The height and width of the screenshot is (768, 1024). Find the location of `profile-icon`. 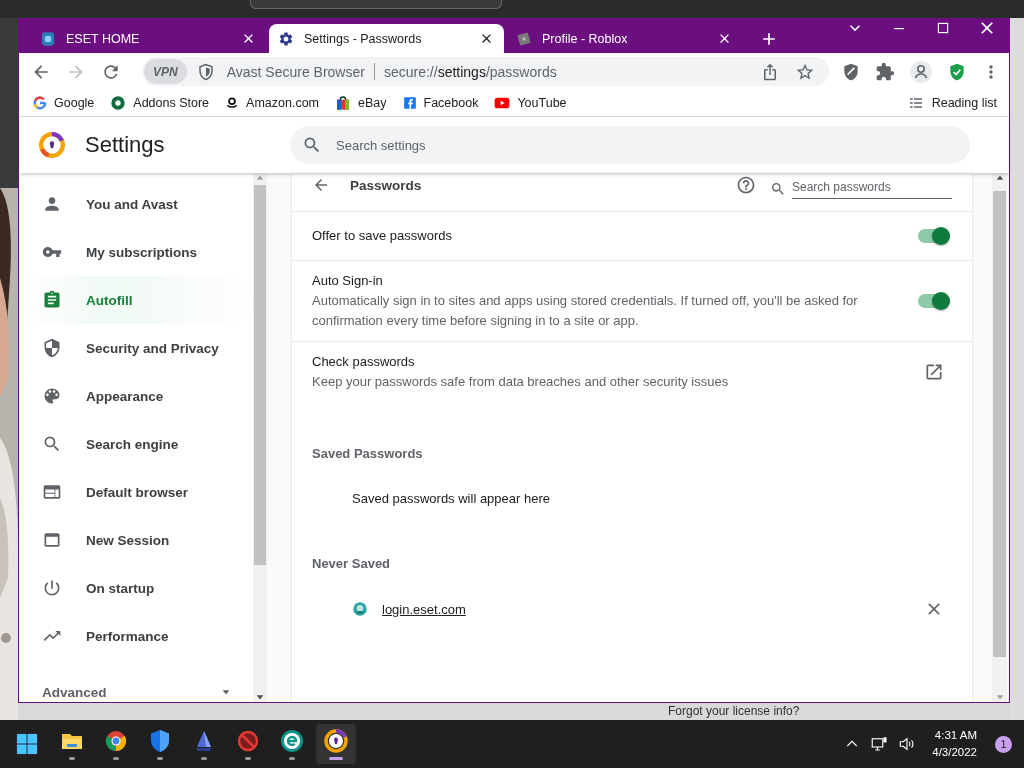

profile-icon is located at coordinates (921, 71).